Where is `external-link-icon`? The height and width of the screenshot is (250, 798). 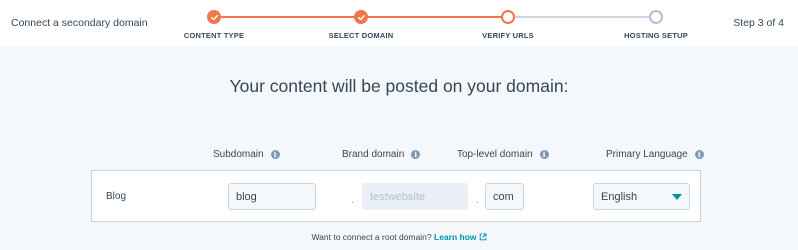 external-link-icon is located at coordinates (483, 237).